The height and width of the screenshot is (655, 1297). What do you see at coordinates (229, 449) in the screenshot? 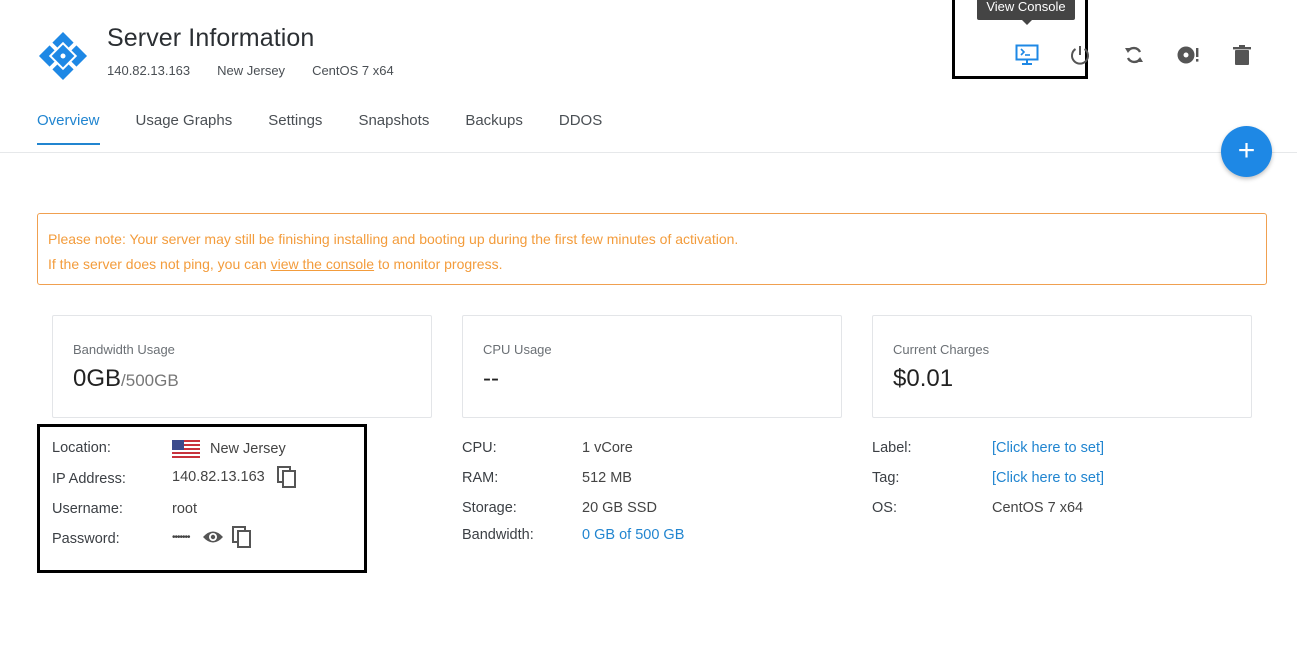
I see `location-value: New Jersey` at bounding box center [229, 449].